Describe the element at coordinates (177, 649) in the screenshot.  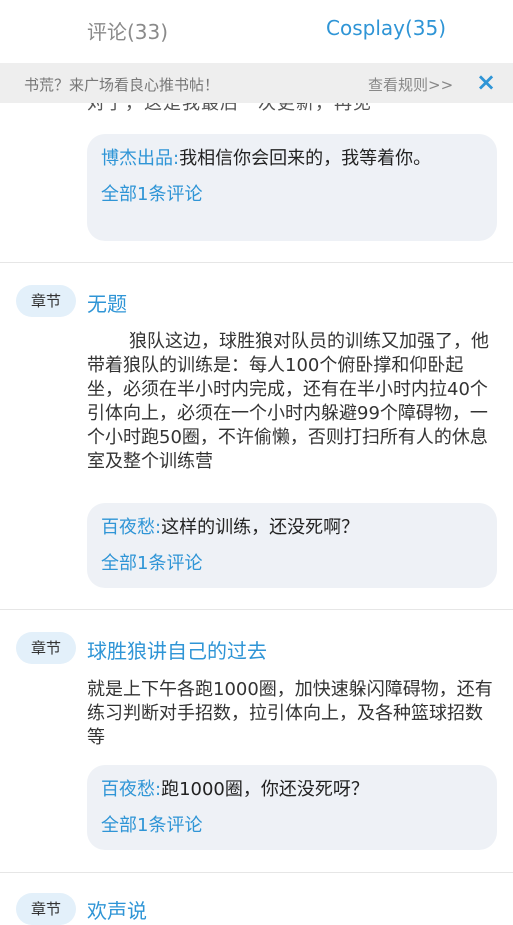
I see `chapter-title: 球胜狼讲自己的过去` at that location.